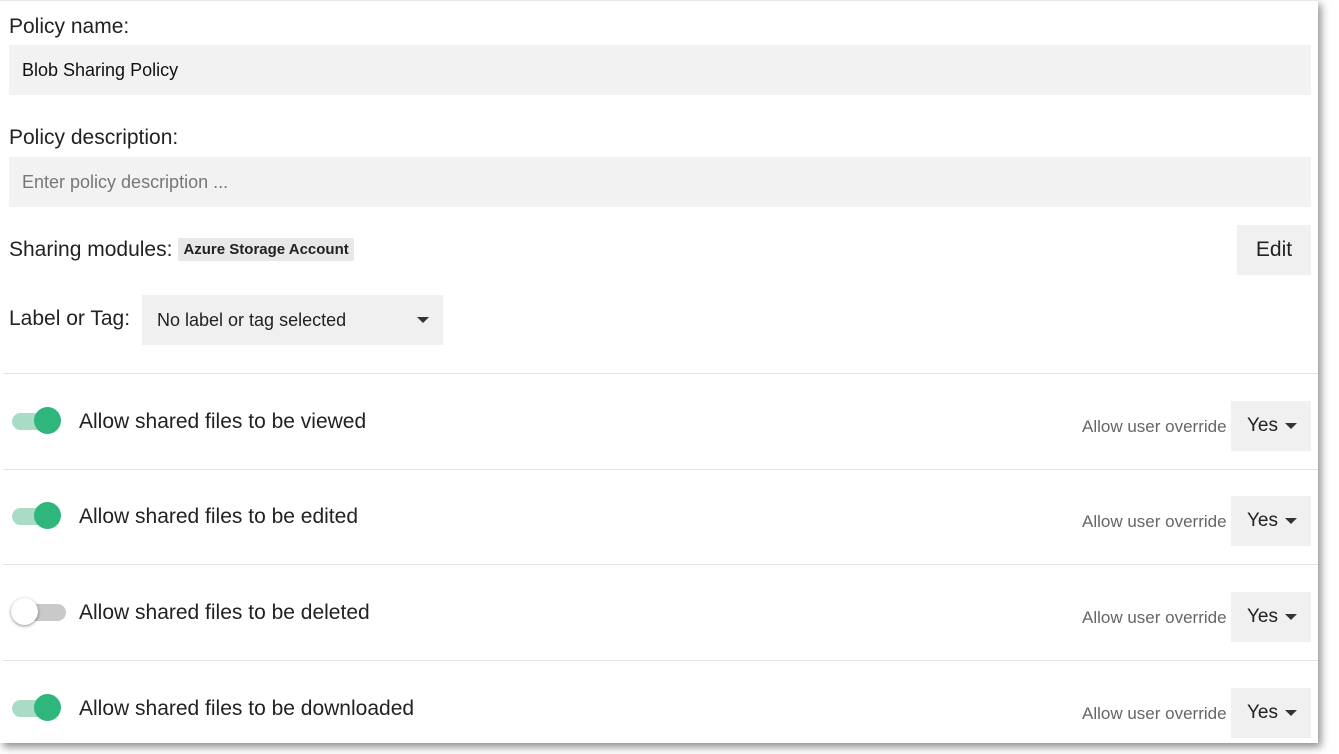 Image resolution: width=1339 pixels, height=754 pixels. Describe the element at coordinates (252, 319) in the screenshot. I see `label-or-tag-selected-value: No label or tag selected` at that location.